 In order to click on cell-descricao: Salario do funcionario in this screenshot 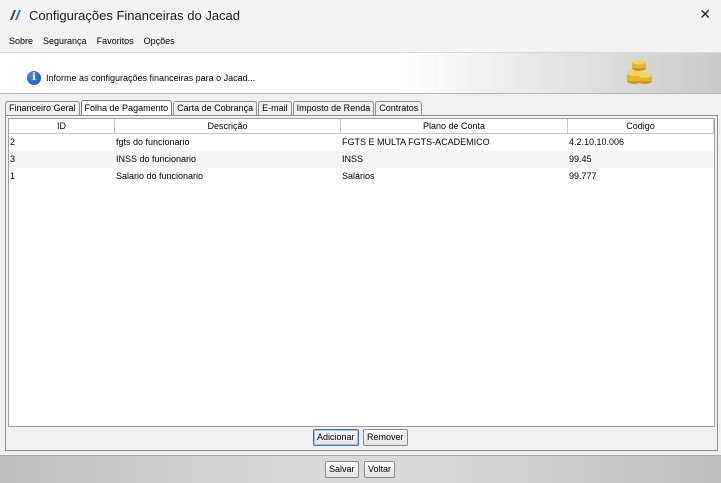, I will do `click(160, 176)`.